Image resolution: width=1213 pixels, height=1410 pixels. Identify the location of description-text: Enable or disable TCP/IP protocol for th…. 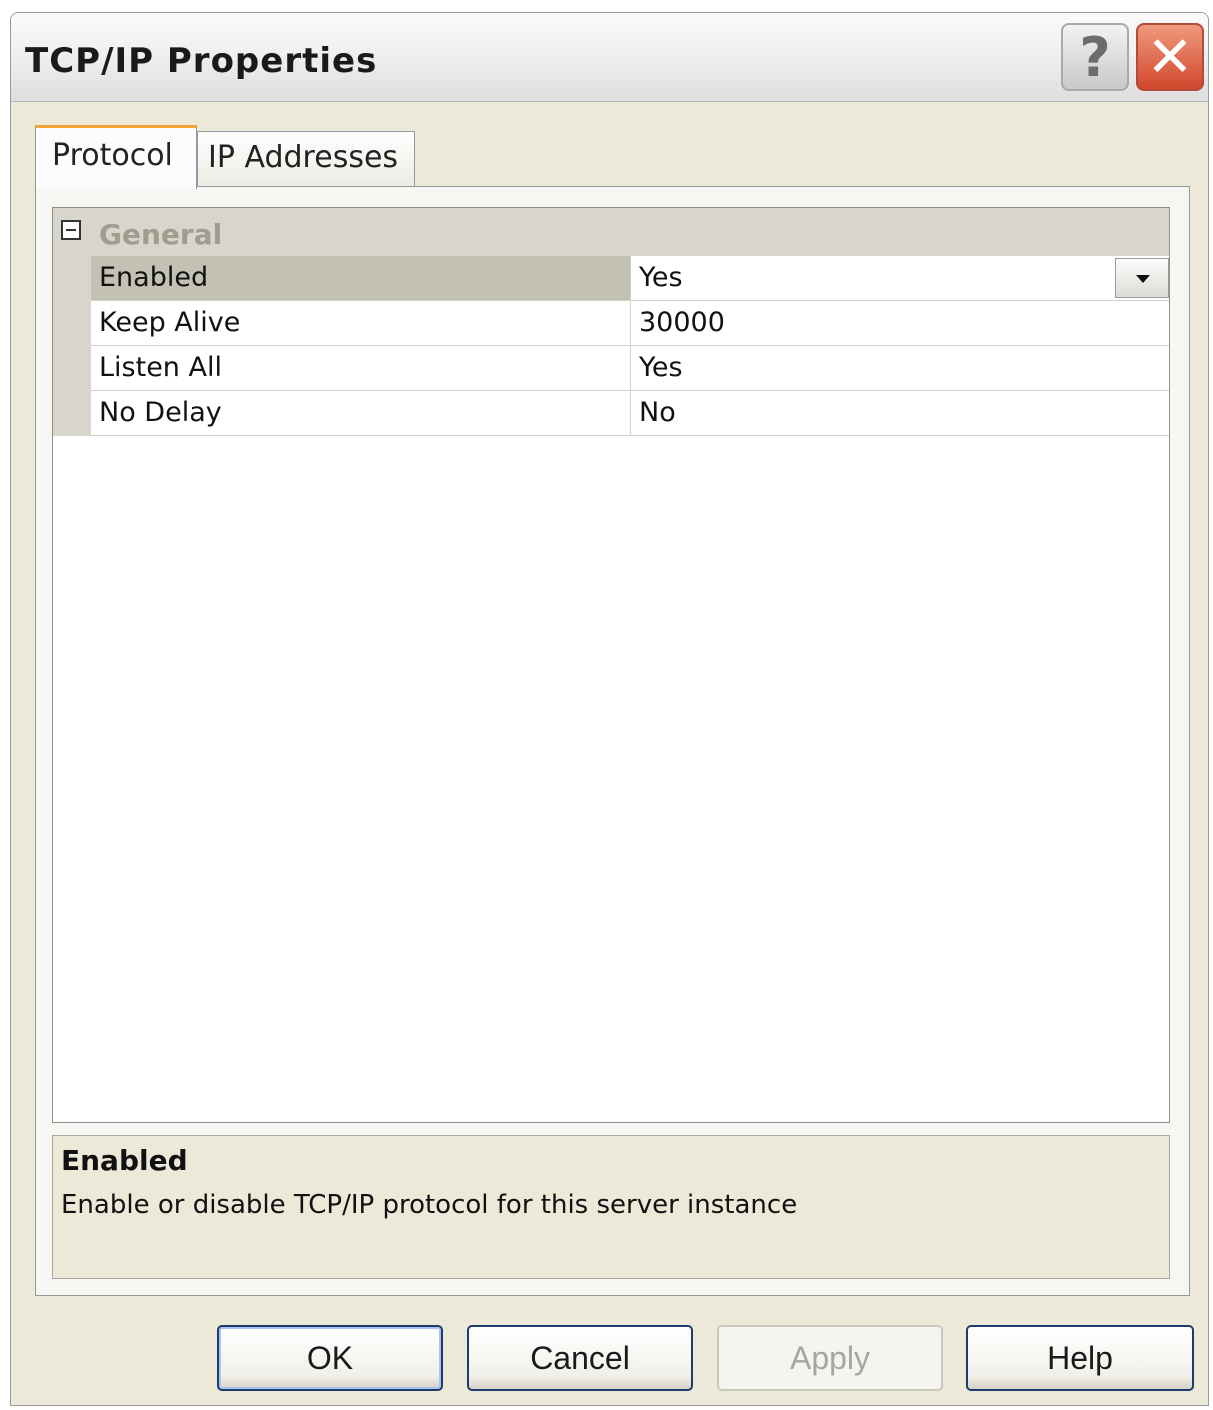
(429, 1205).